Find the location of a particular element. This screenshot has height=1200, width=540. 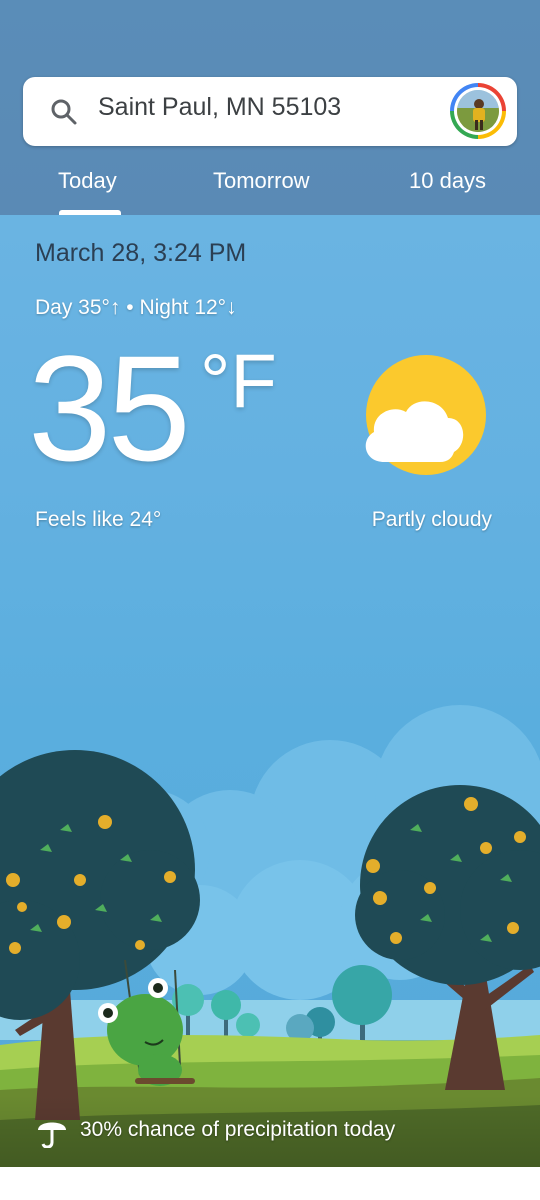

umbrella-icon is located at coordinates (52, 1135).